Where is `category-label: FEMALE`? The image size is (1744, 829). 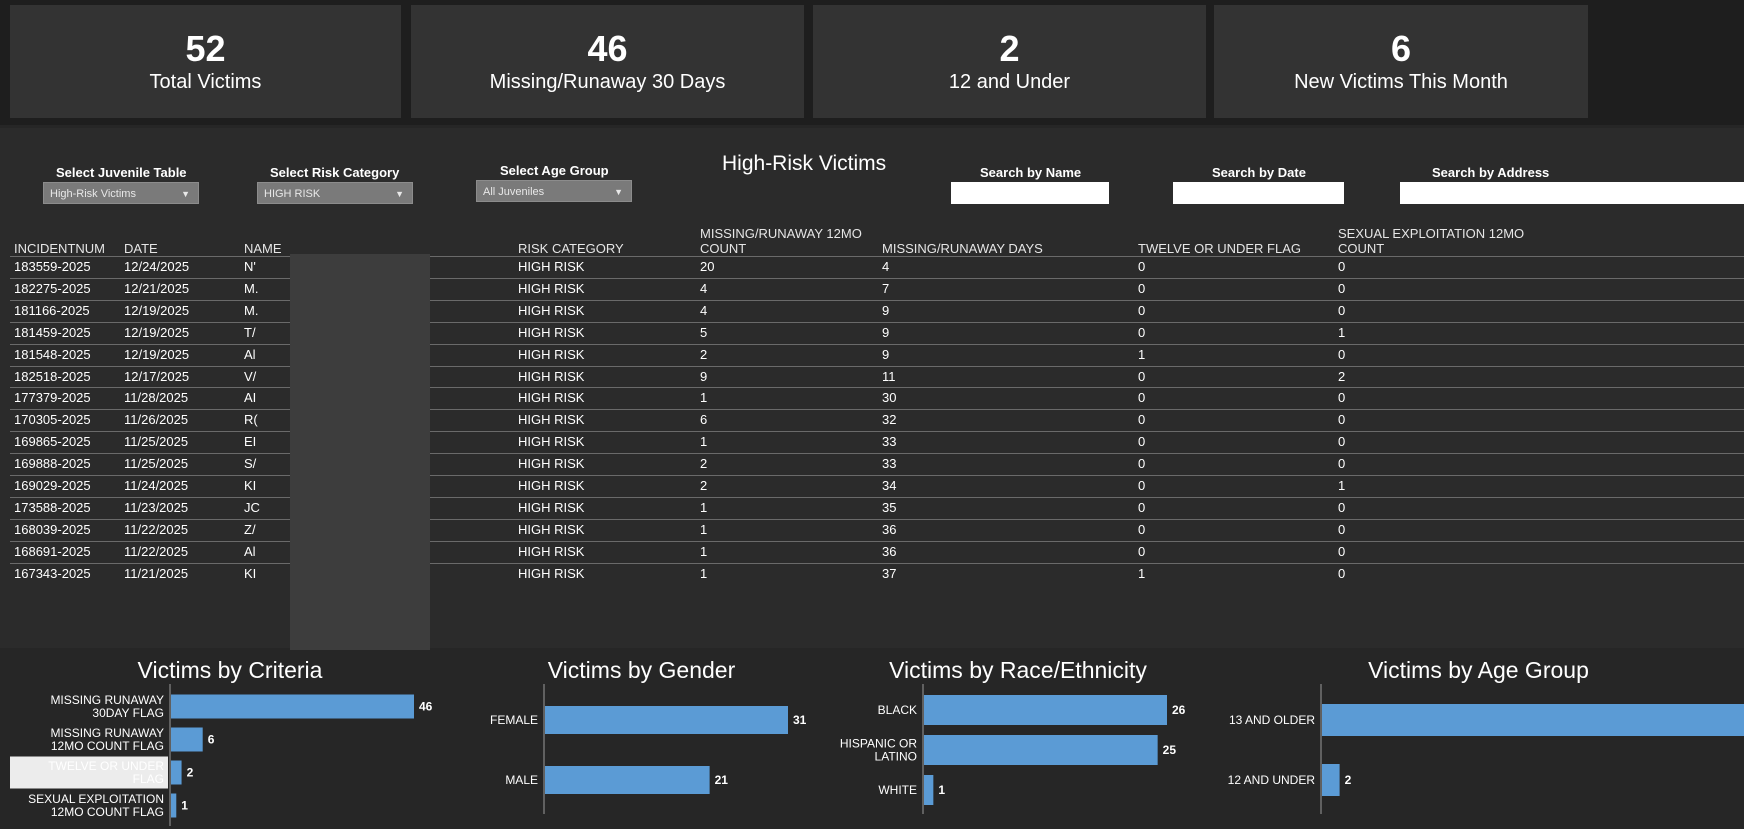
category-label: FEMALE is located at coordinates (514, 720).